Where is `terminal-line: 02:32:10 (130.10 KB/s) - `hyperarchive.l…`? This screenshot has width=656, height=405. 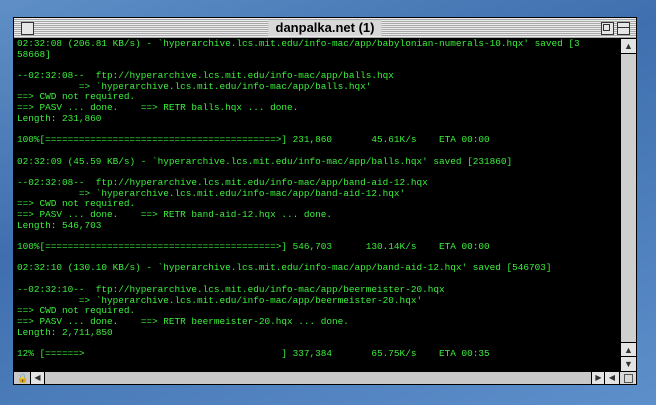 terminal-line: 02:32:10 (130.10 KB/s) - `hyperarchive.l… is located at coordinates (284, 268).